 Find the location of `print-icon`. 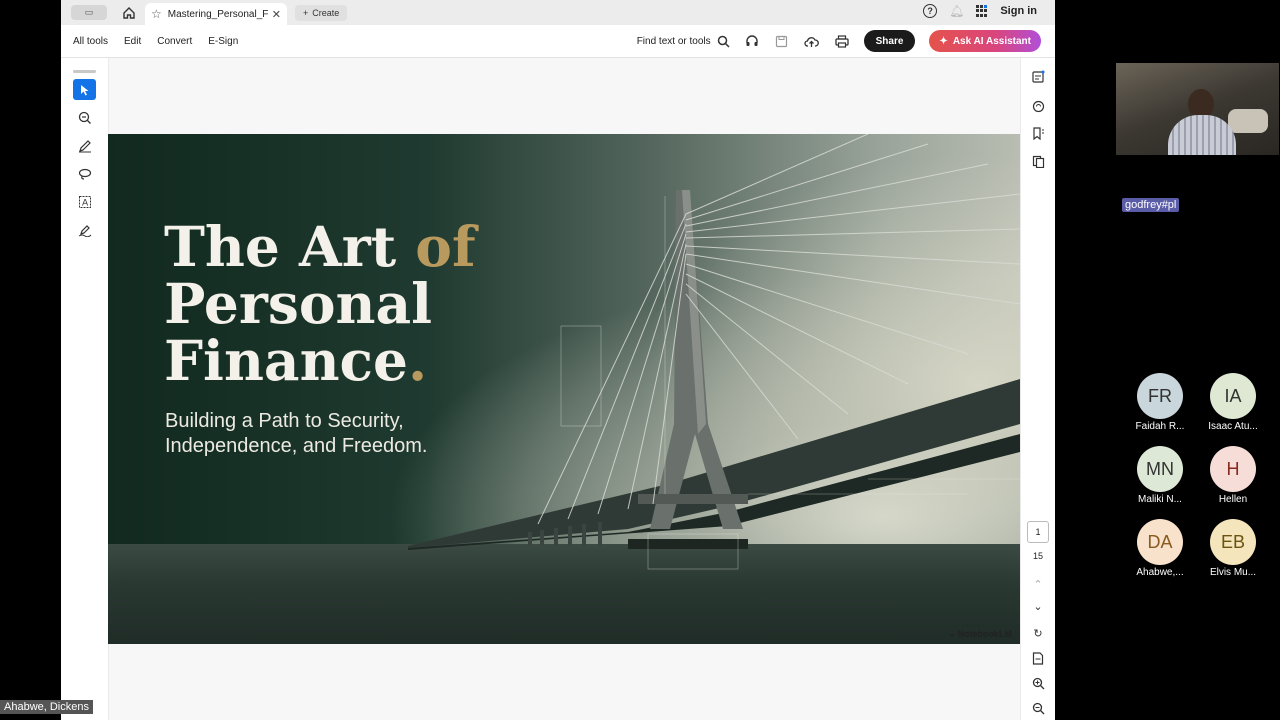

print-icon is located at coordinates (842, 41).